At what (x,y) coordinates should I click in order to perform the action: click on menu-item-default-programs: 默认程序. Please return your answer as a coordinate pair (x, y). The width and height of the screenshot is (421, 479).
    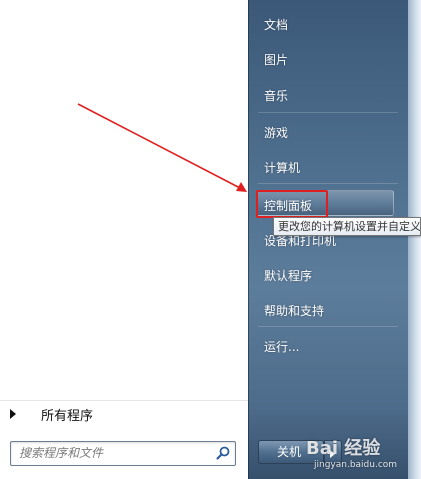
    Looking at the image, I should click on (288, 275).